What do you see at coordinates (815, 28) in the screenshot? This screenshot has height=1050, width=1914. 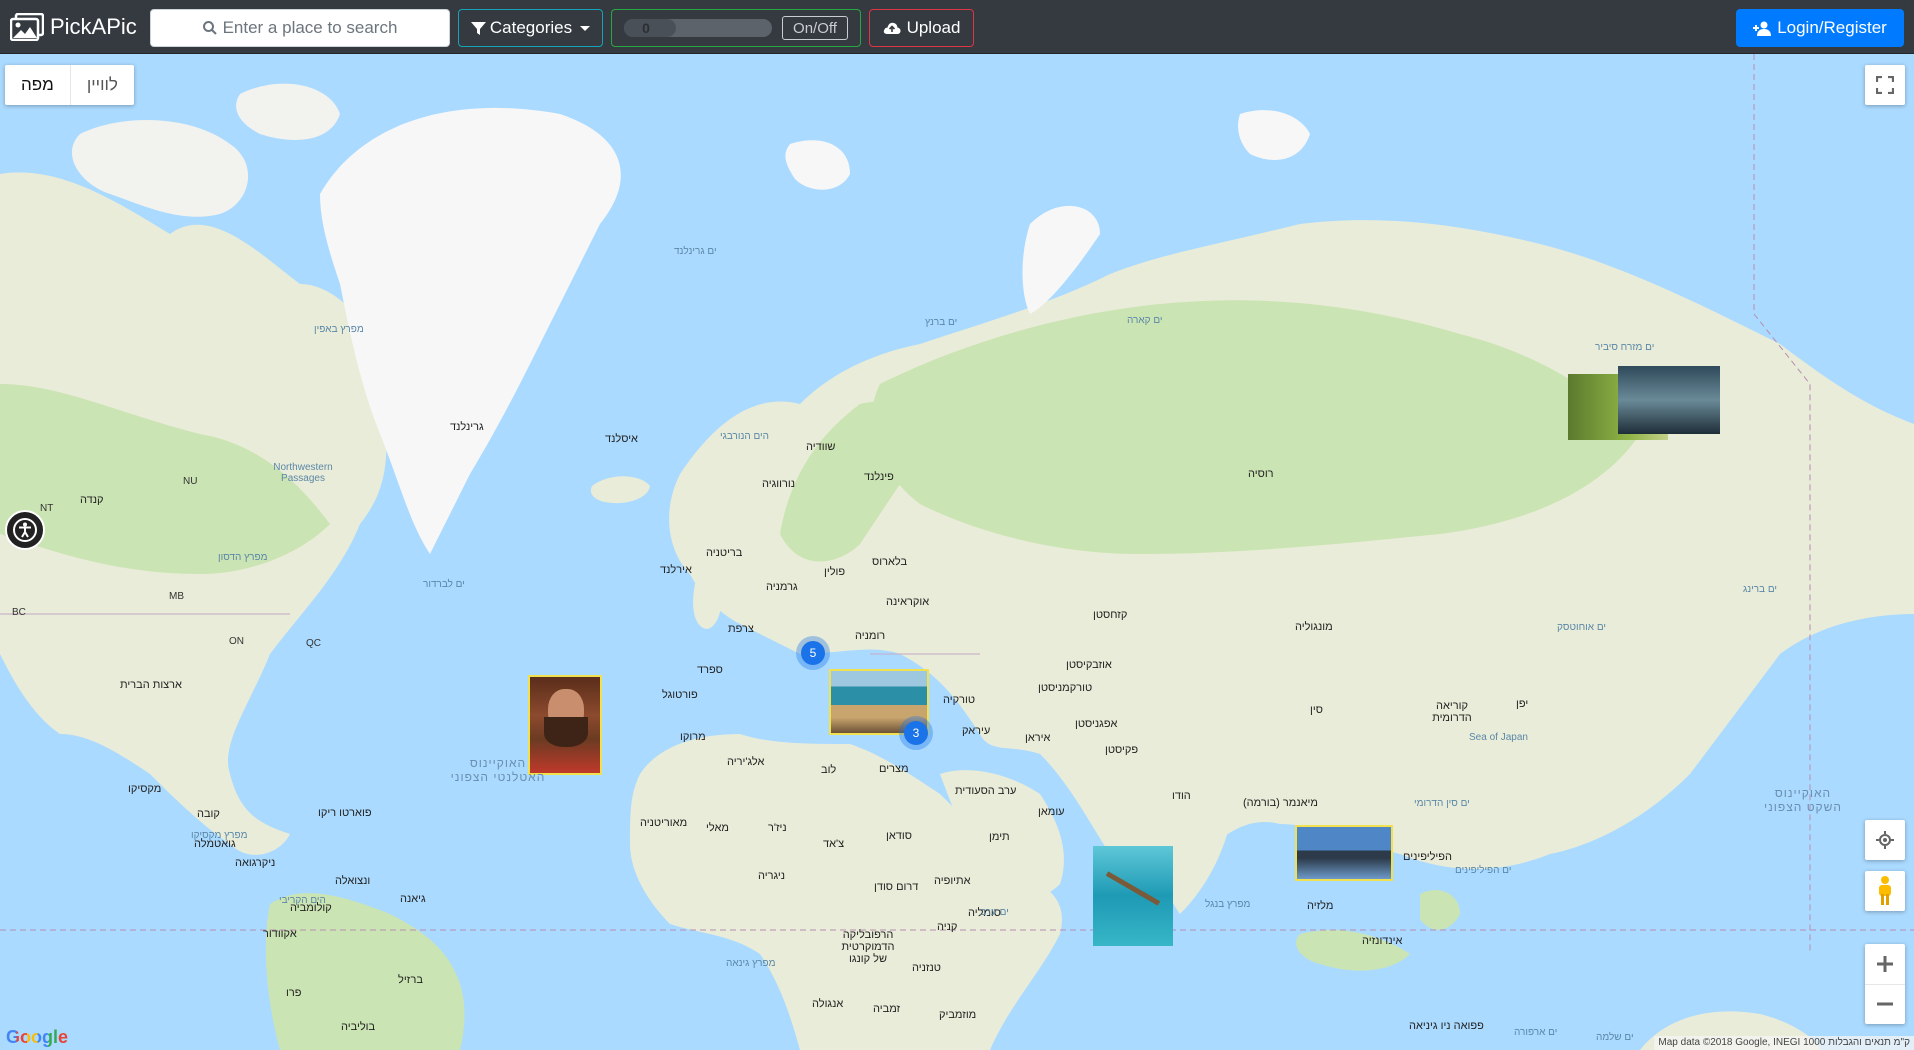 I see `onoff-toggle-button: On/Off` at bounding box center [815, 28].